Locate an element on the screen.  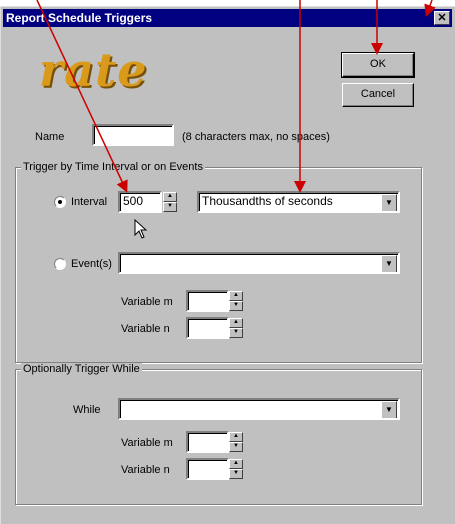
annotation-arrow-interval is located at coordinates (82, 96).